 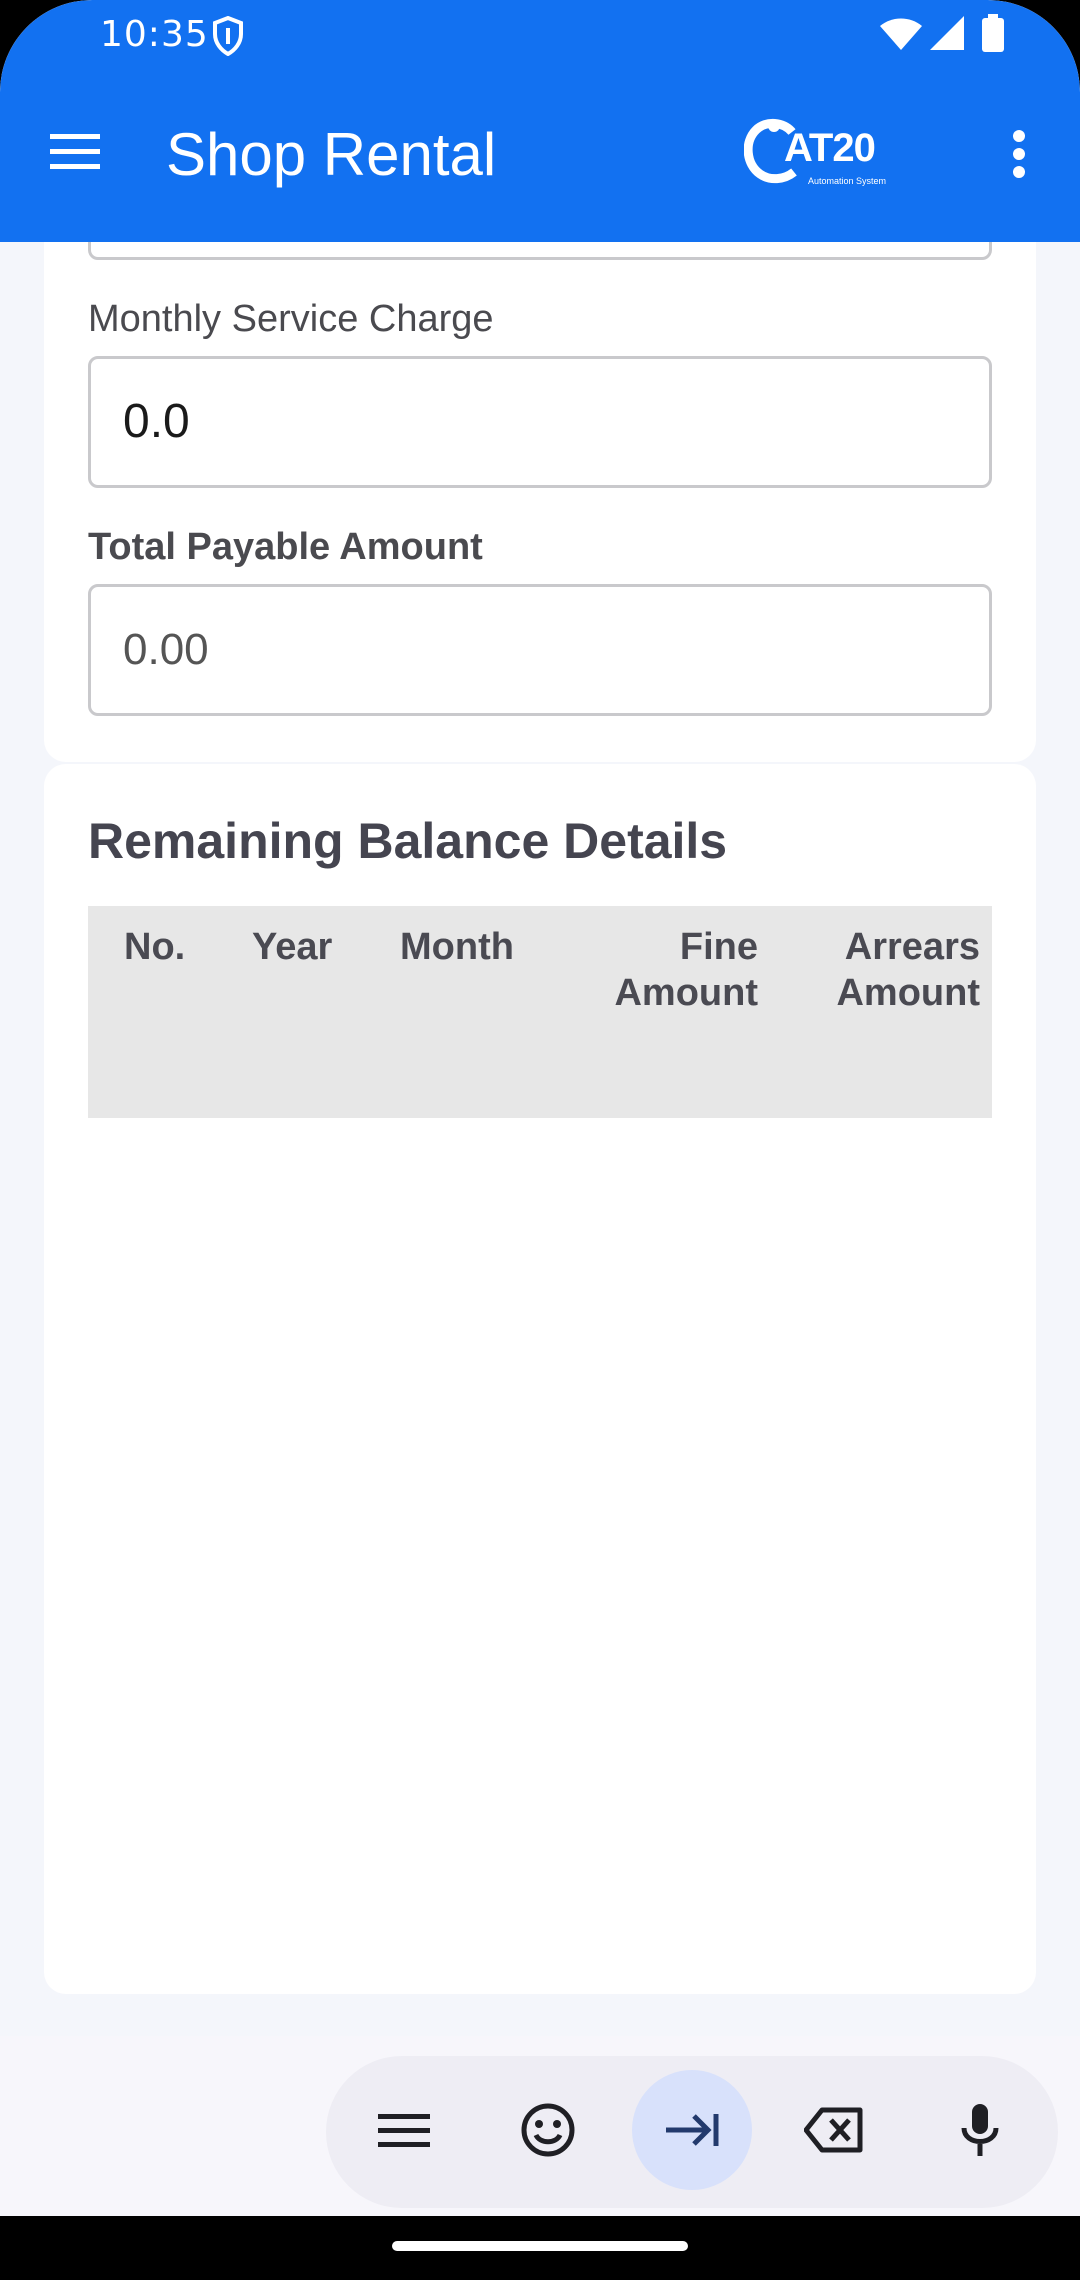 I want to click on arrears-amount-line2: Amount, so click(x=908, y=993).